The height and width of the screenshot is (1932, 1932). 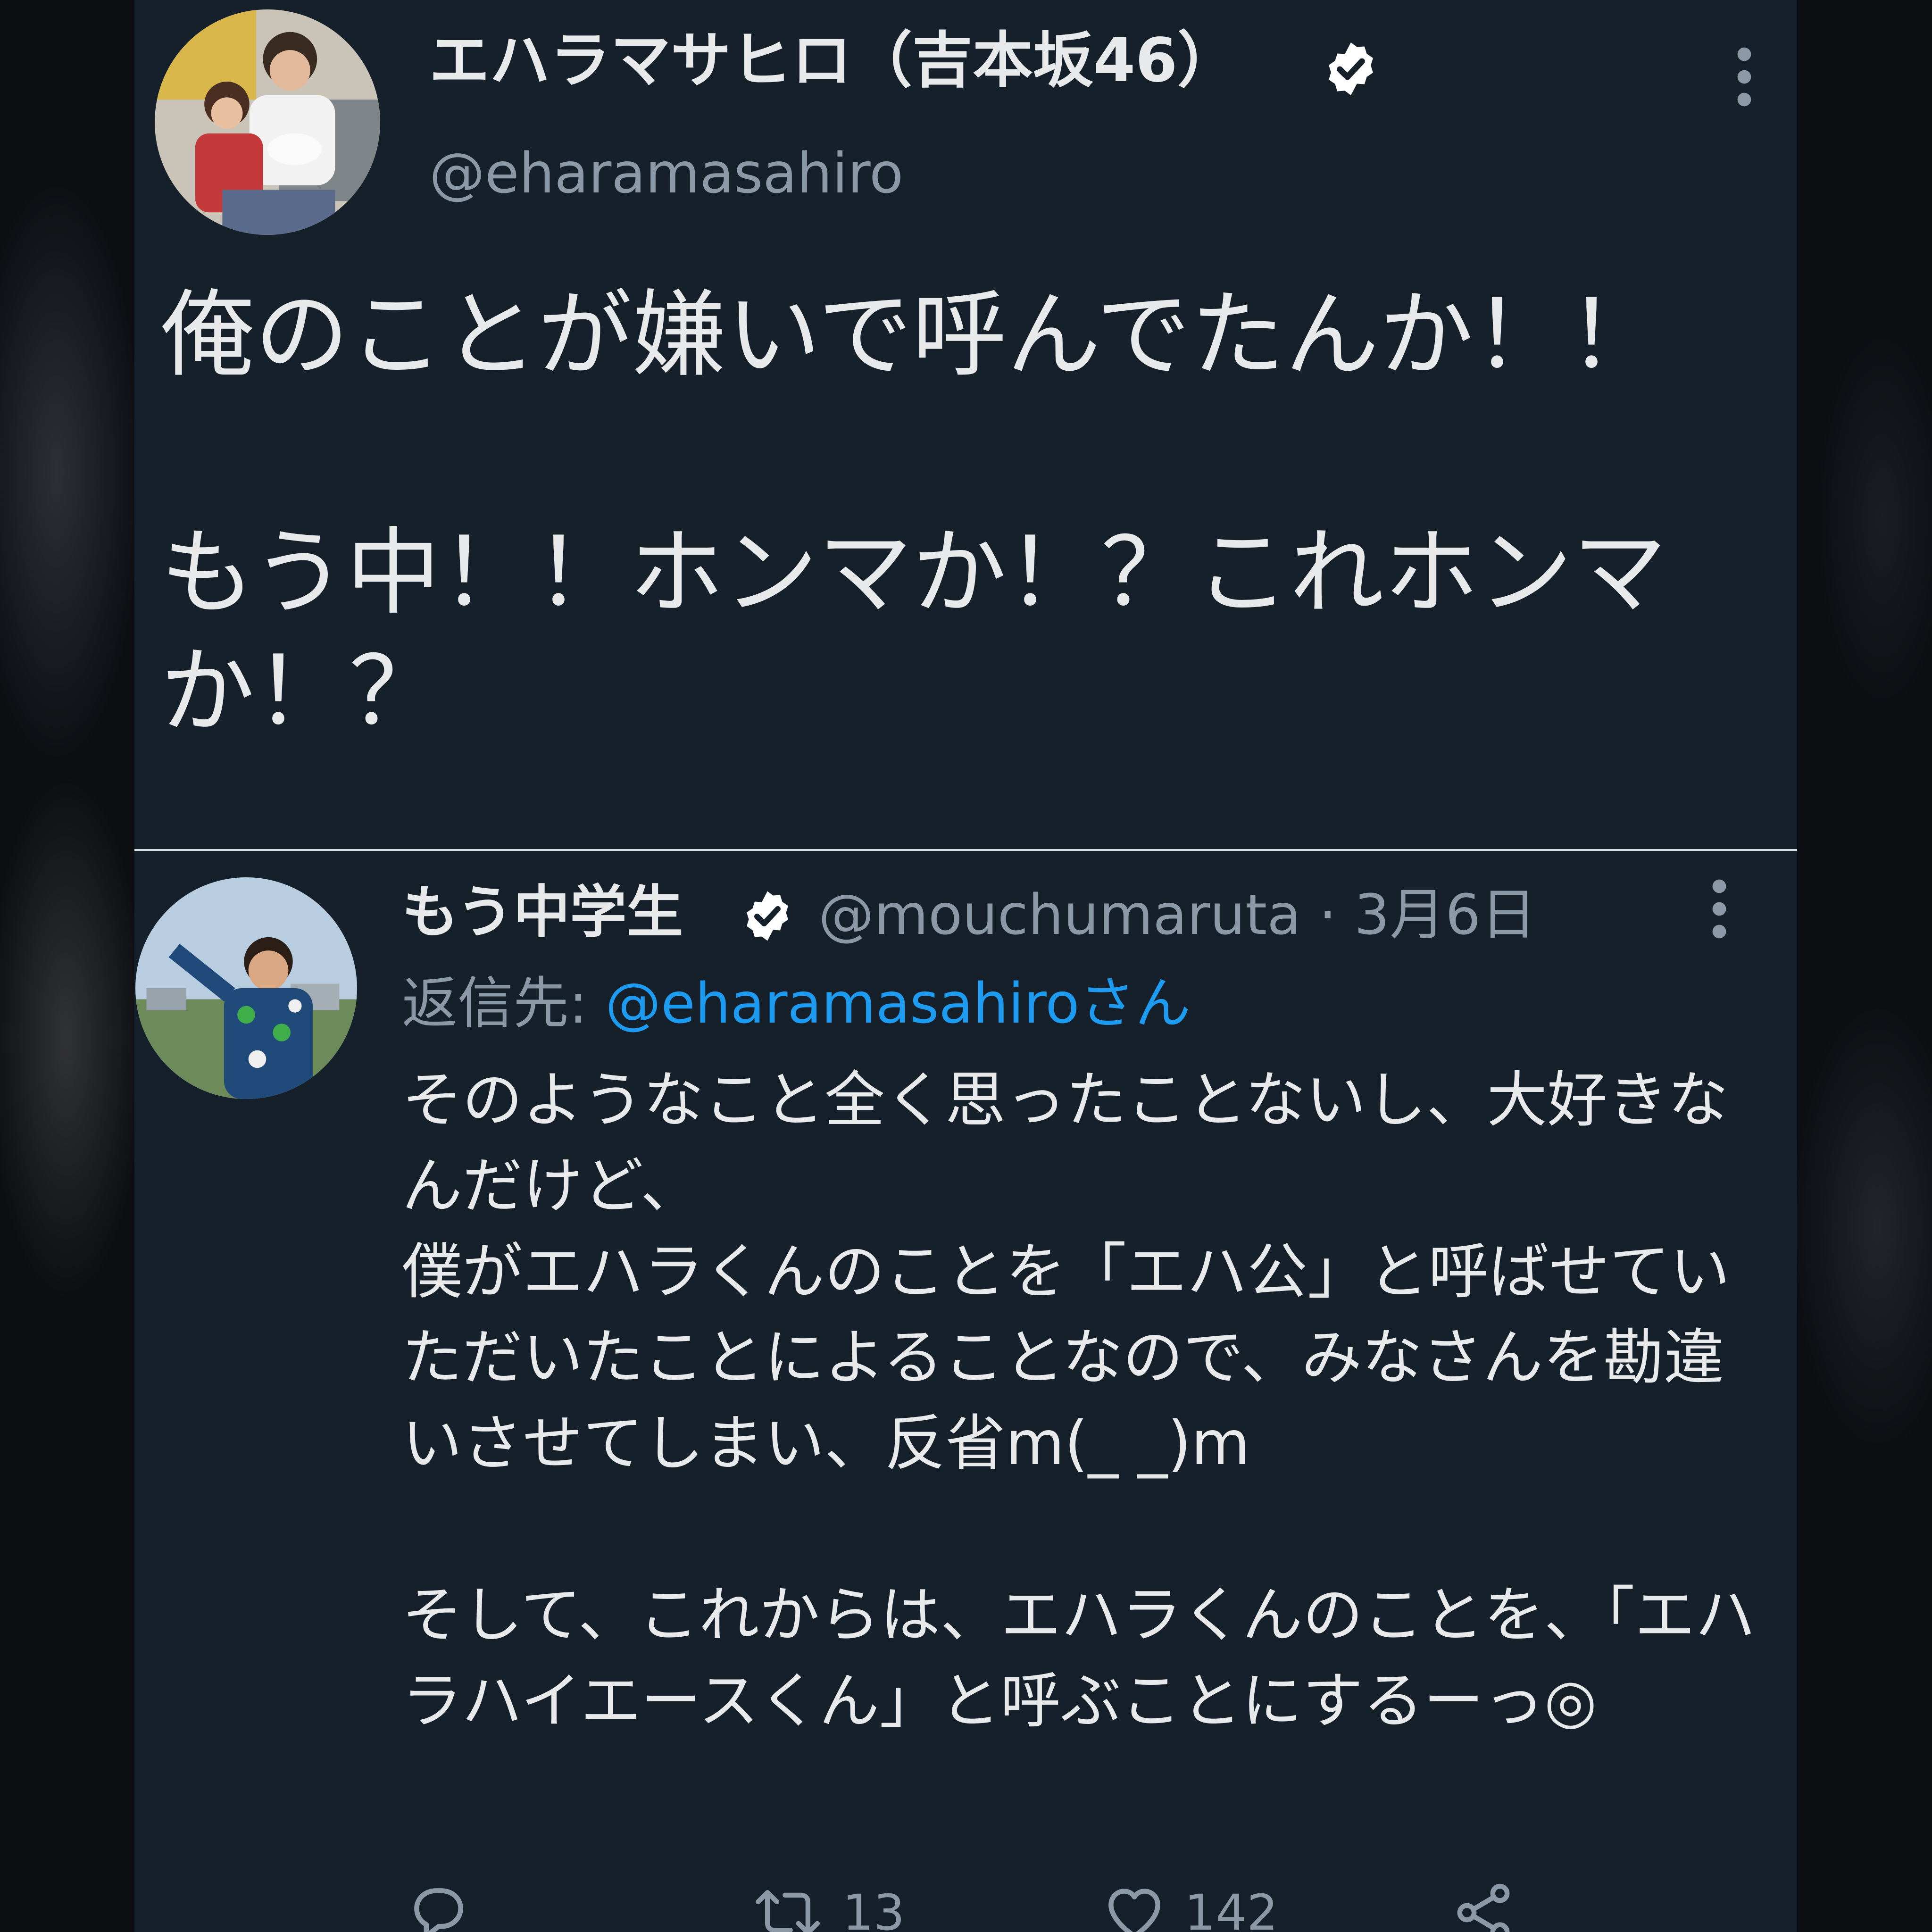 What do you see at coordinates (439, 1910) in the screenshot?
I see `reply-bubble-icon` at bounding box center [439, 1910].